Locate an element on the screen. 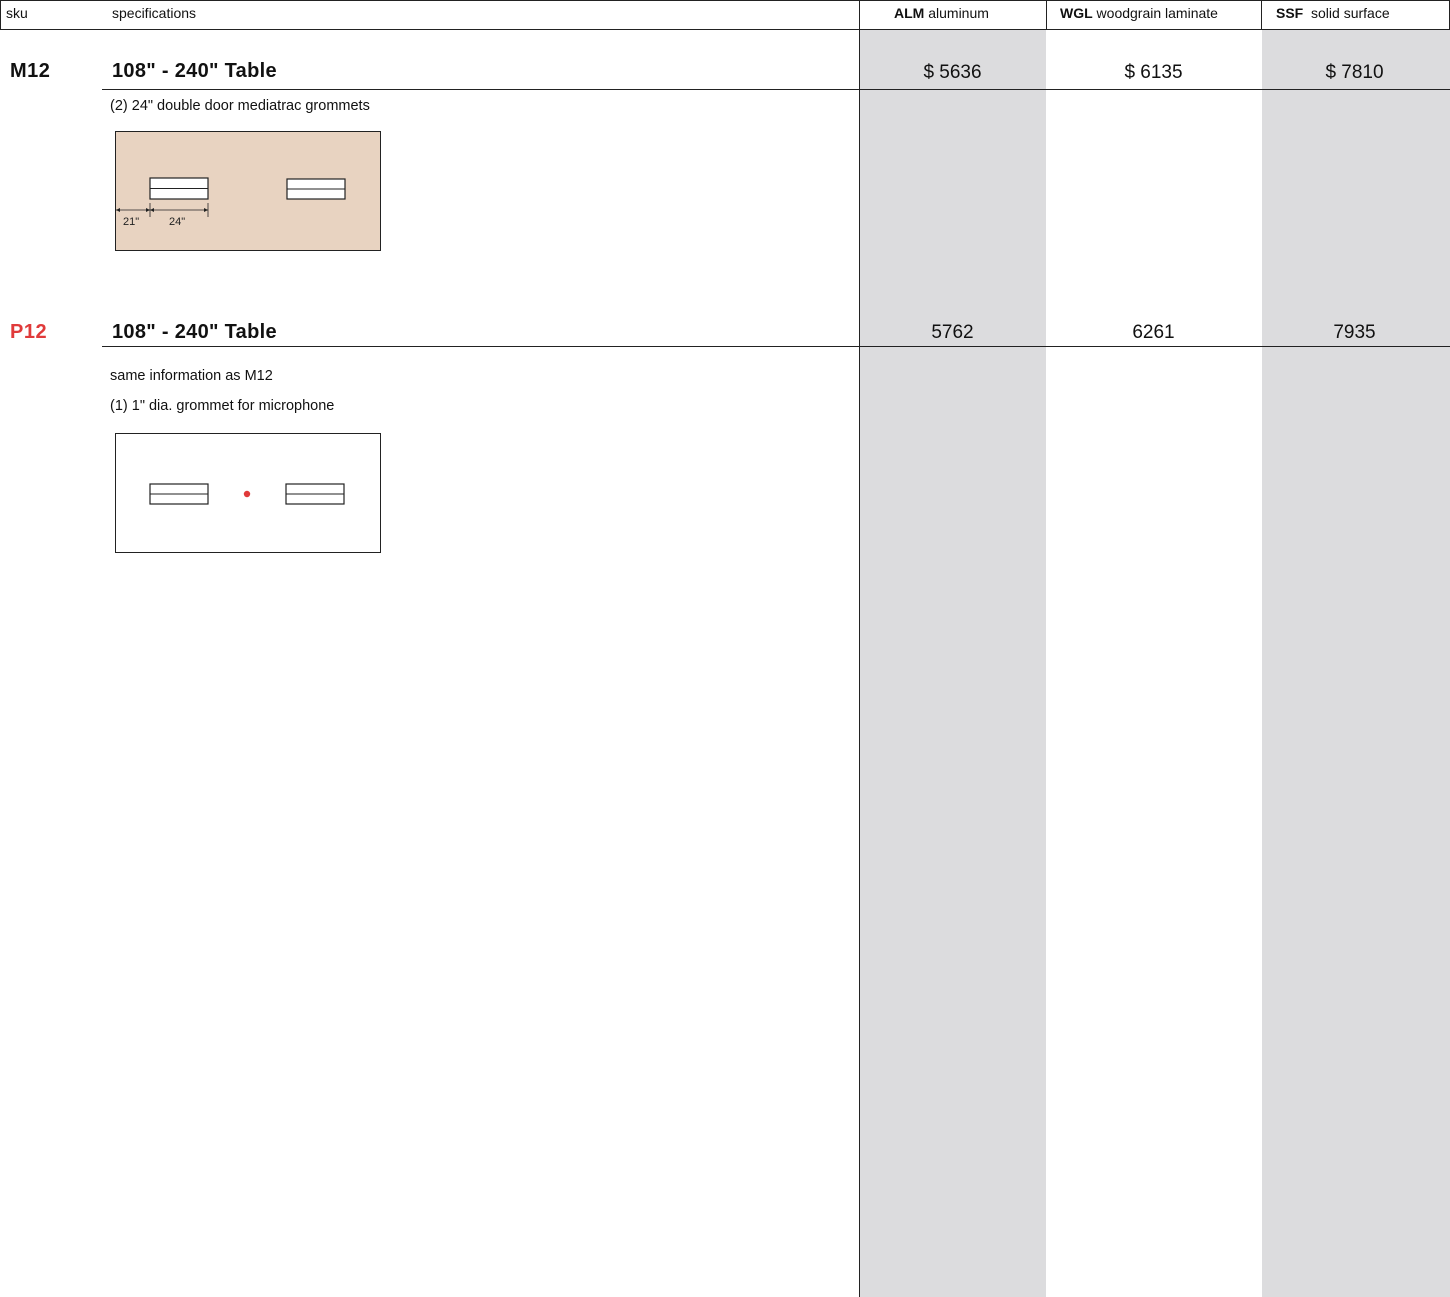 The width and height of the screenshot is (1450, 1297). grommet-layout-diagram: 21" 24" is located at coordinates (248, 191).